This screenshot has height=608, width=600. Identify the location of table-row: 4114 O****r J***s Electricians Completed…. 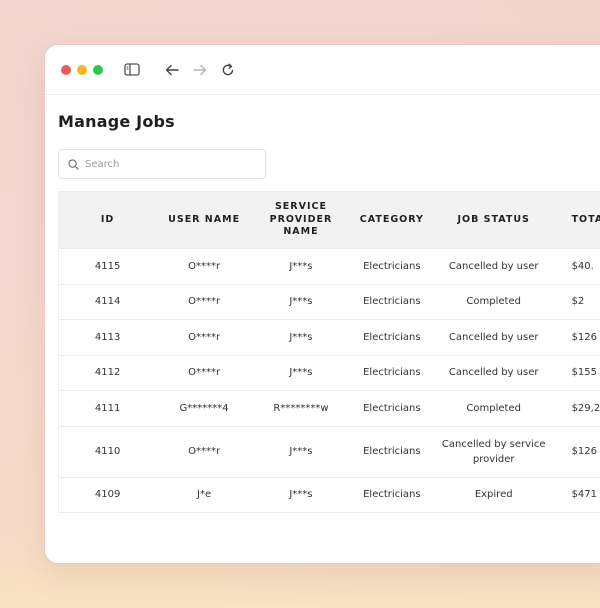
(329, 301).